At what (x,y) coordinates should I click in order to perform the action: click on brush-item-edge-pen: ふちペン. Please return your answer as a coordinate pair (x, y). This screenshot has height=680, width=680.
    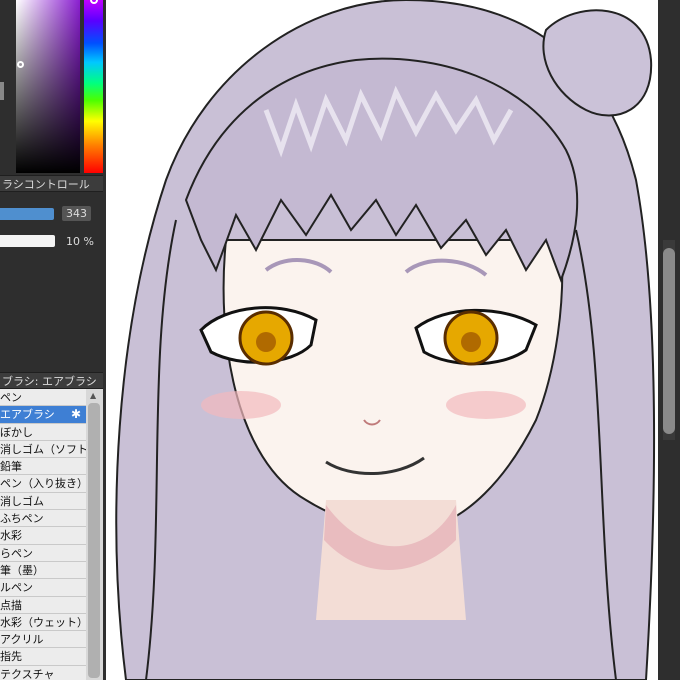
    Looking at the image, I should click on (43, 519).